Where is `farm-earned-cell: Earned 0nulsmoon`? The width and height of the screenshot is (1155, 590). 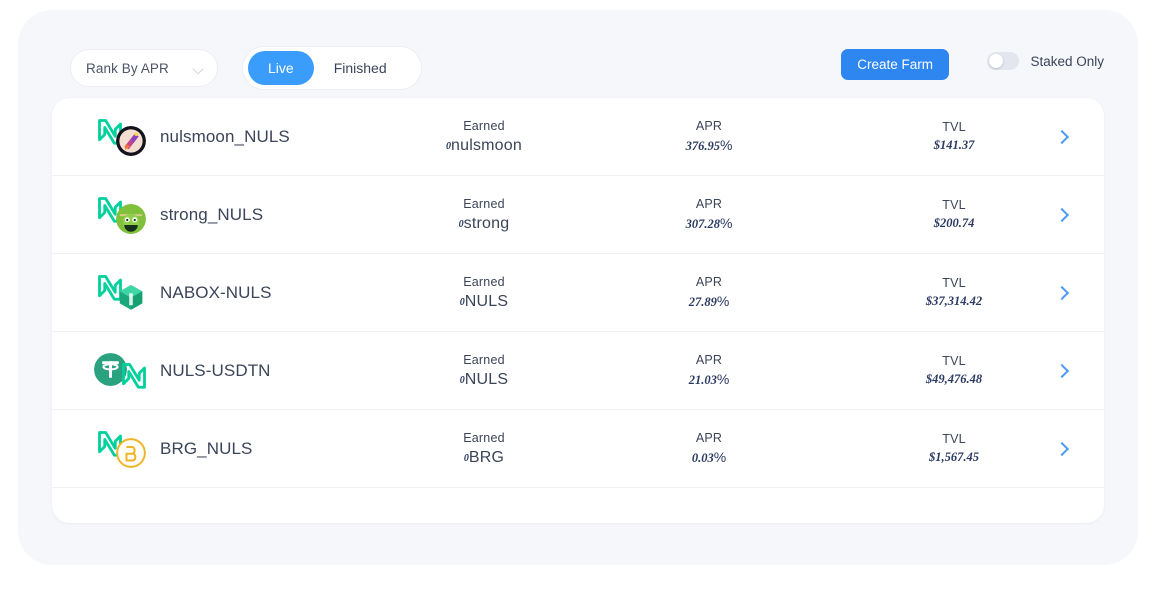 farm-earned-cell: Earned 0nulsmoon is located at coordinates (484, 137).